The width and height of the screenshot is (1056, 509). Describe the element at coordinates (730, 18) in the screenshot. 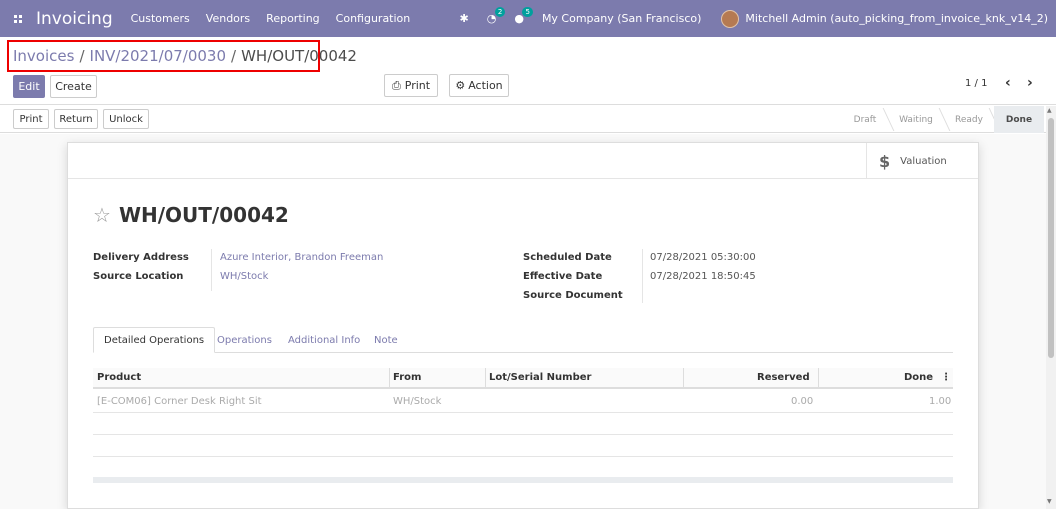

I see `avatar` at that location.